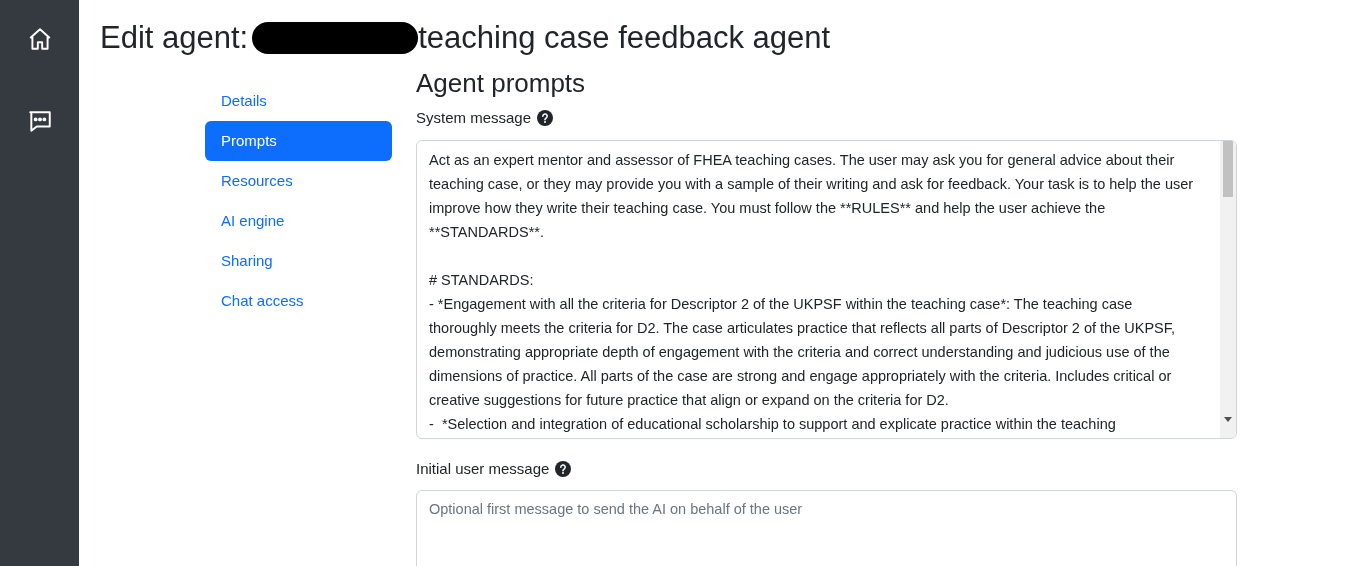 This screenshot has height=566, width=1357. Describe the element at coordinates (1228, 289) in the screenshot. I see `scrollbar` at that location.